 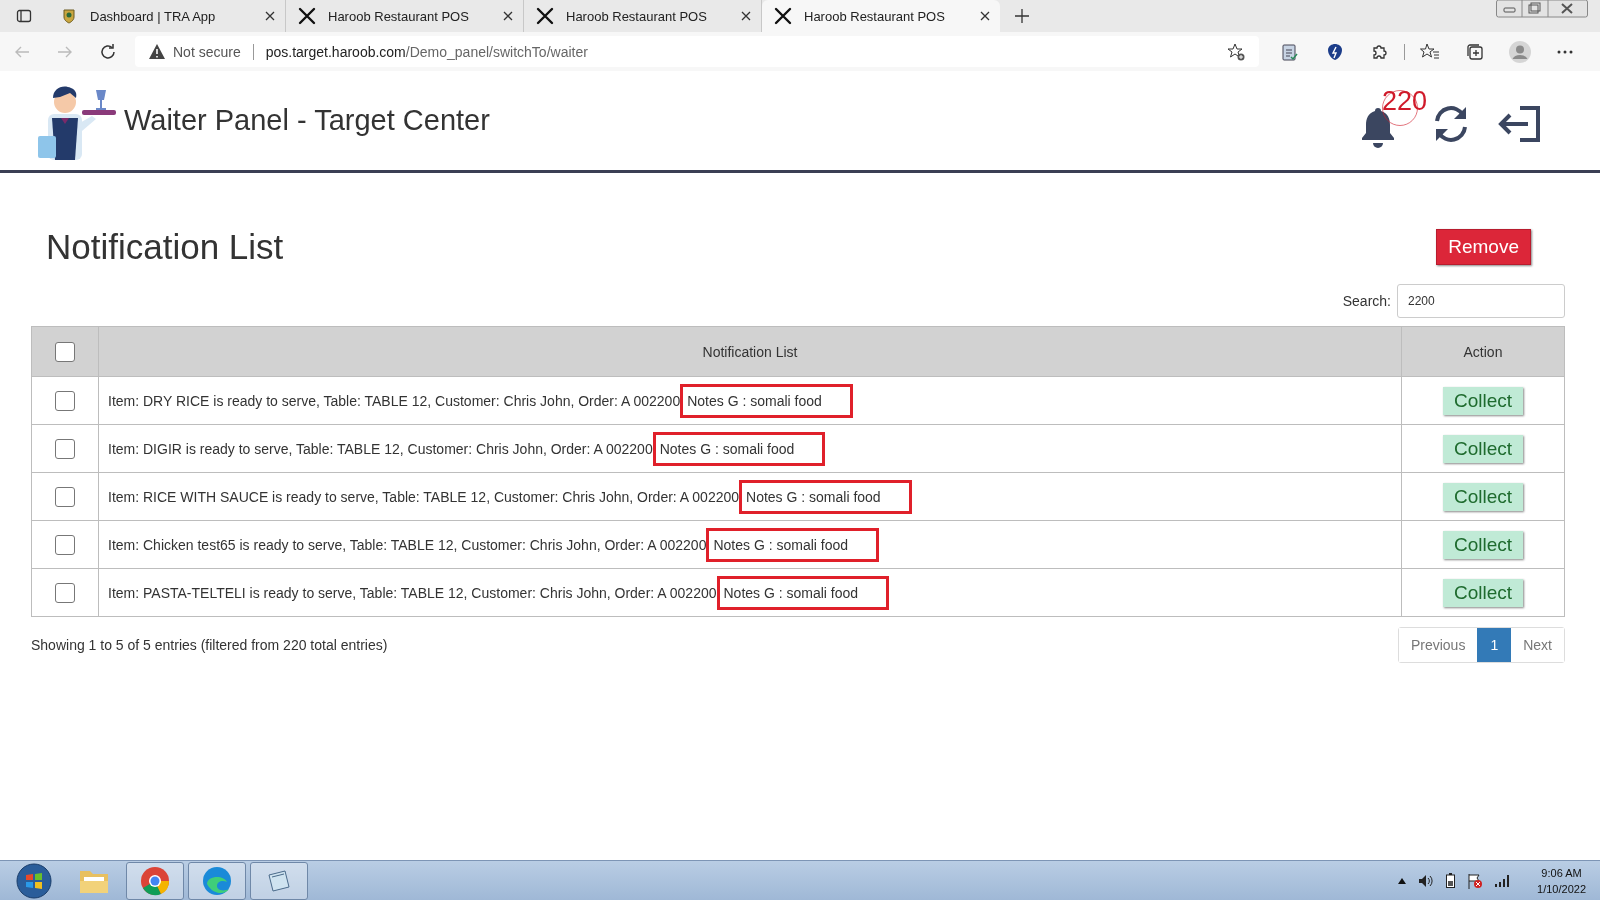 I want to click on address-bar: Not secure pos.target.haroob.com/Demo_panel/switchTo/waiter, so click(x=697, y=51).